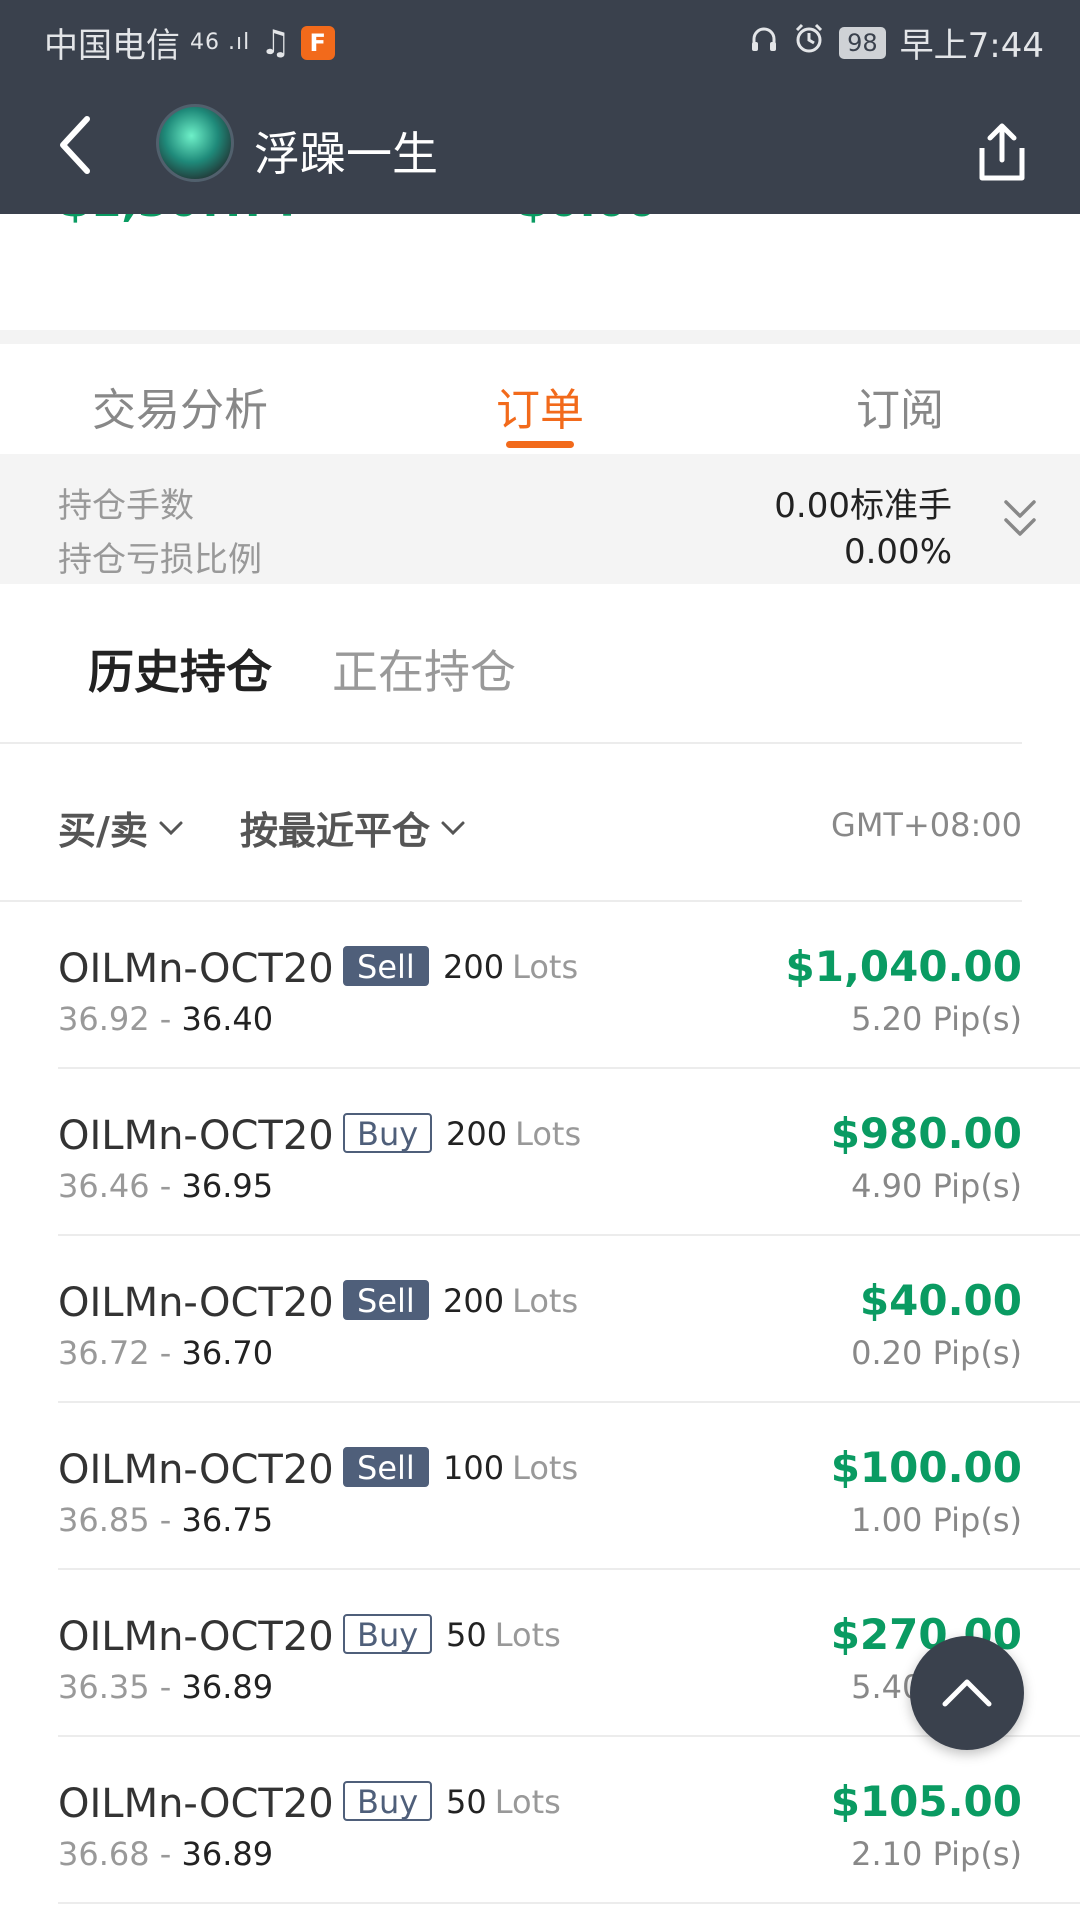  Describe the element at coordinates (104, 1687) in the screenshot. I see `order-open-price: 36.35` at that location.